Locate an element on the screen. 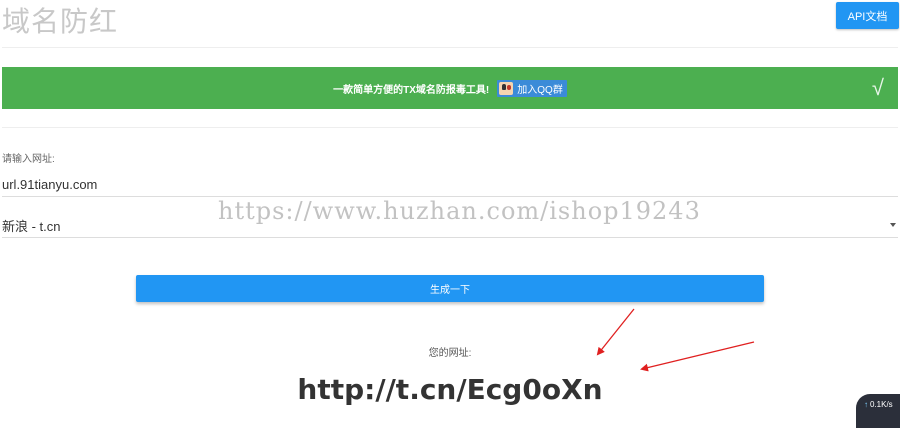  upload-arrow-icon: ↑ is located at coordinates (866, 404).